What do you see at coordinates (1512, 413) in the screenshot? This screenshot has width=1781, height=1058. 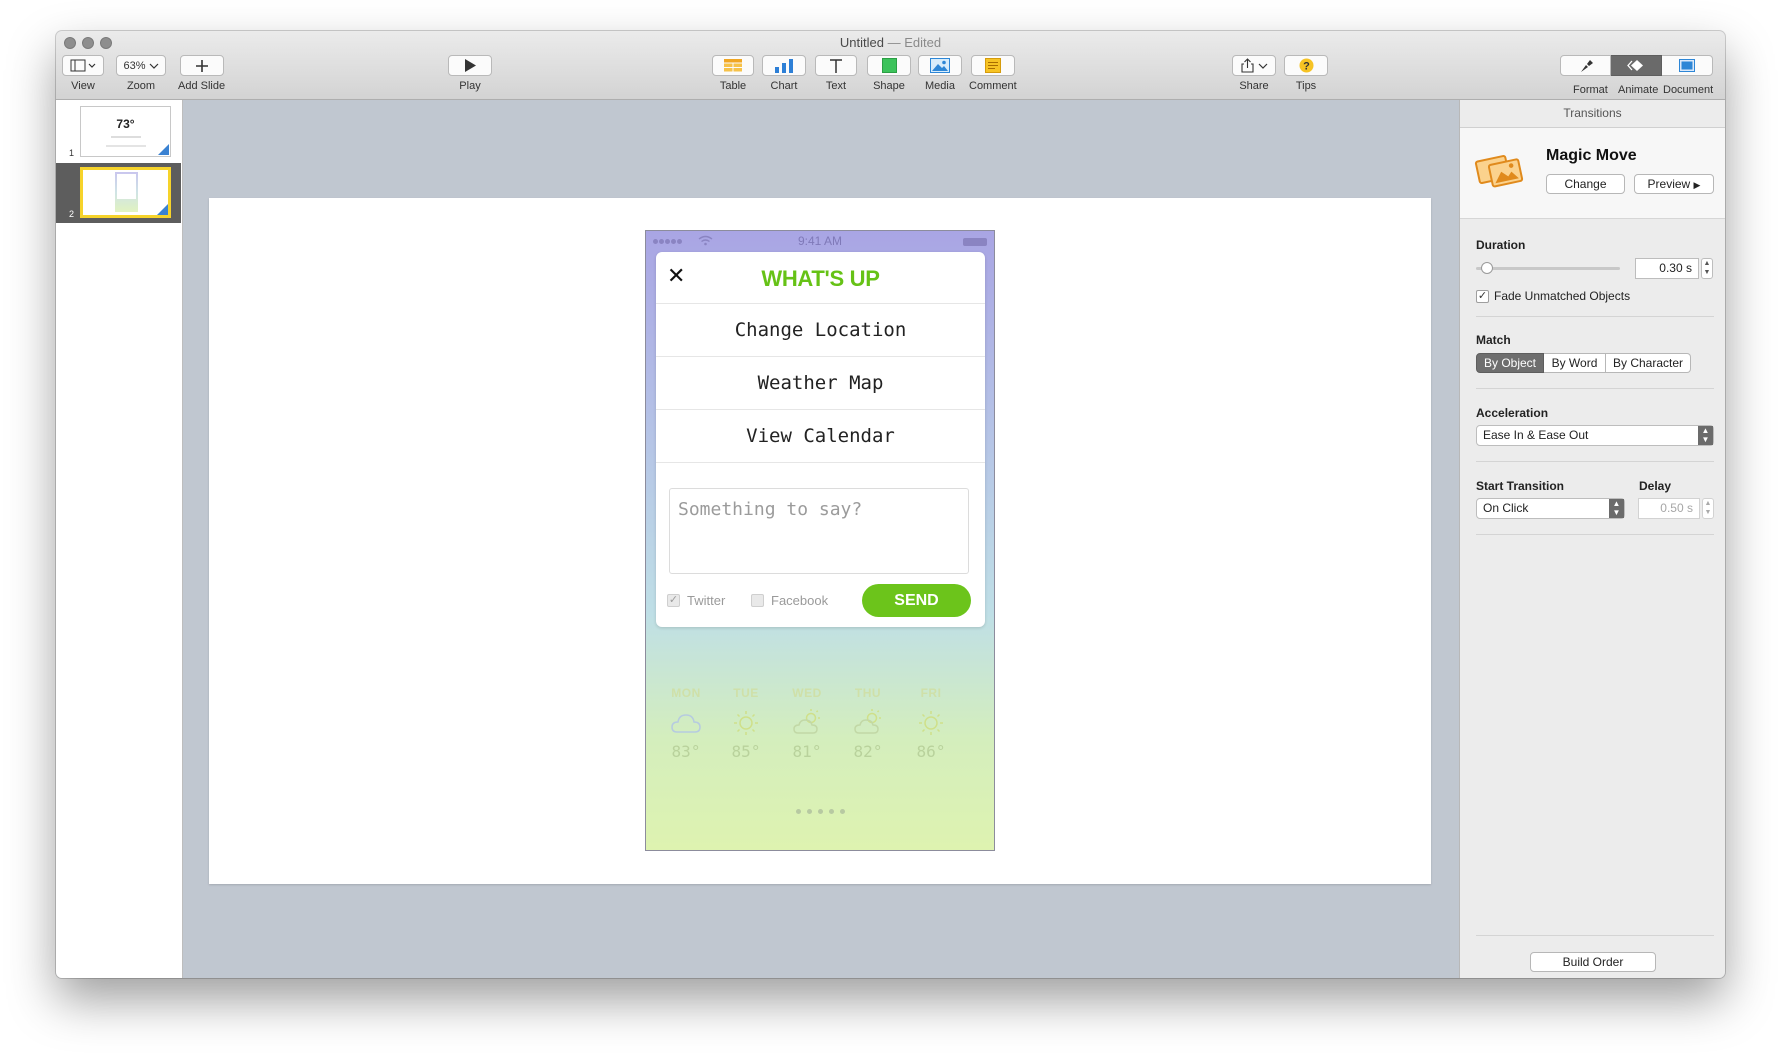 I see `acceleration-label: Acceleration` at bounding box center [1512, 413].